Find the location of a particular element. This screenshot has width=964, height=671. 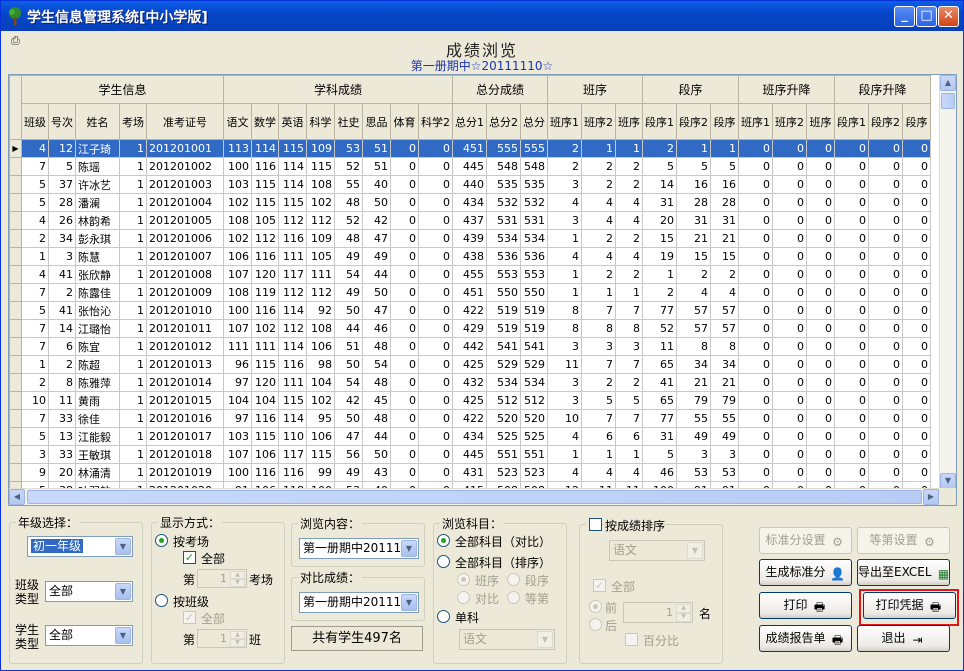

by-class-radio is located at coordinates (161, 600).